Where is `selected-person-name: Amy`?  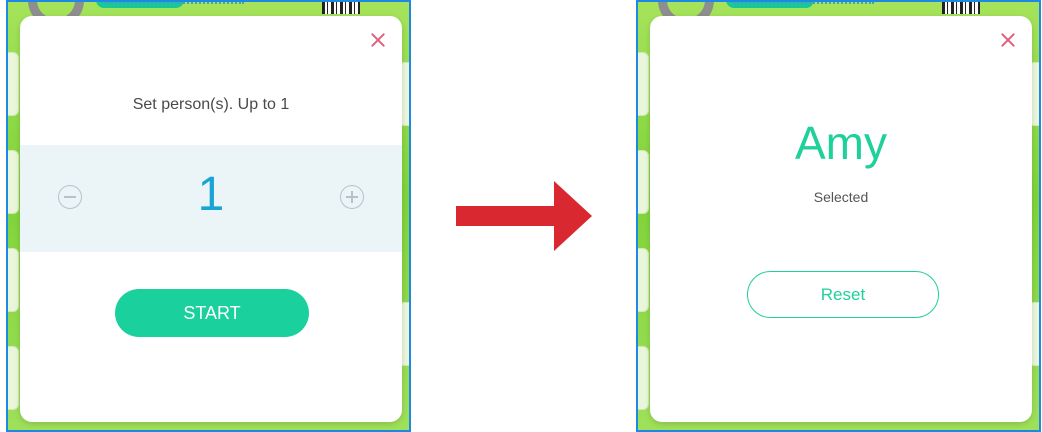 selected-person-name: Amy is located at coordinates (841, 143).